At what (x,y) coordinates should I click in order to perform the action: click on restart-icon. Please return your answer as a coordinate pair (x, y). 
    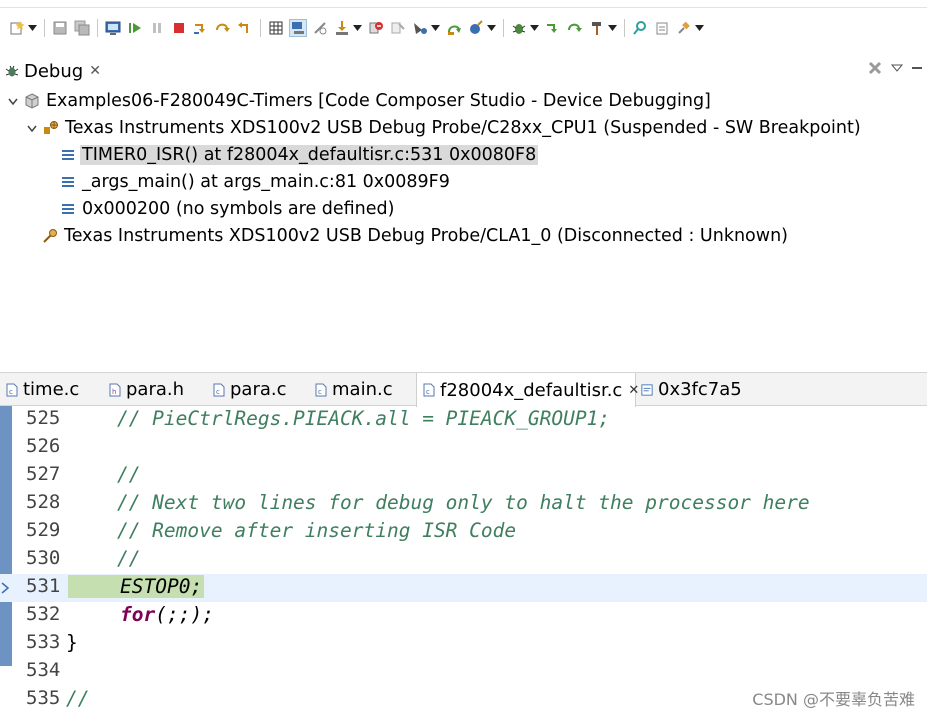
    Looking at the image, I should click on (398, 28).